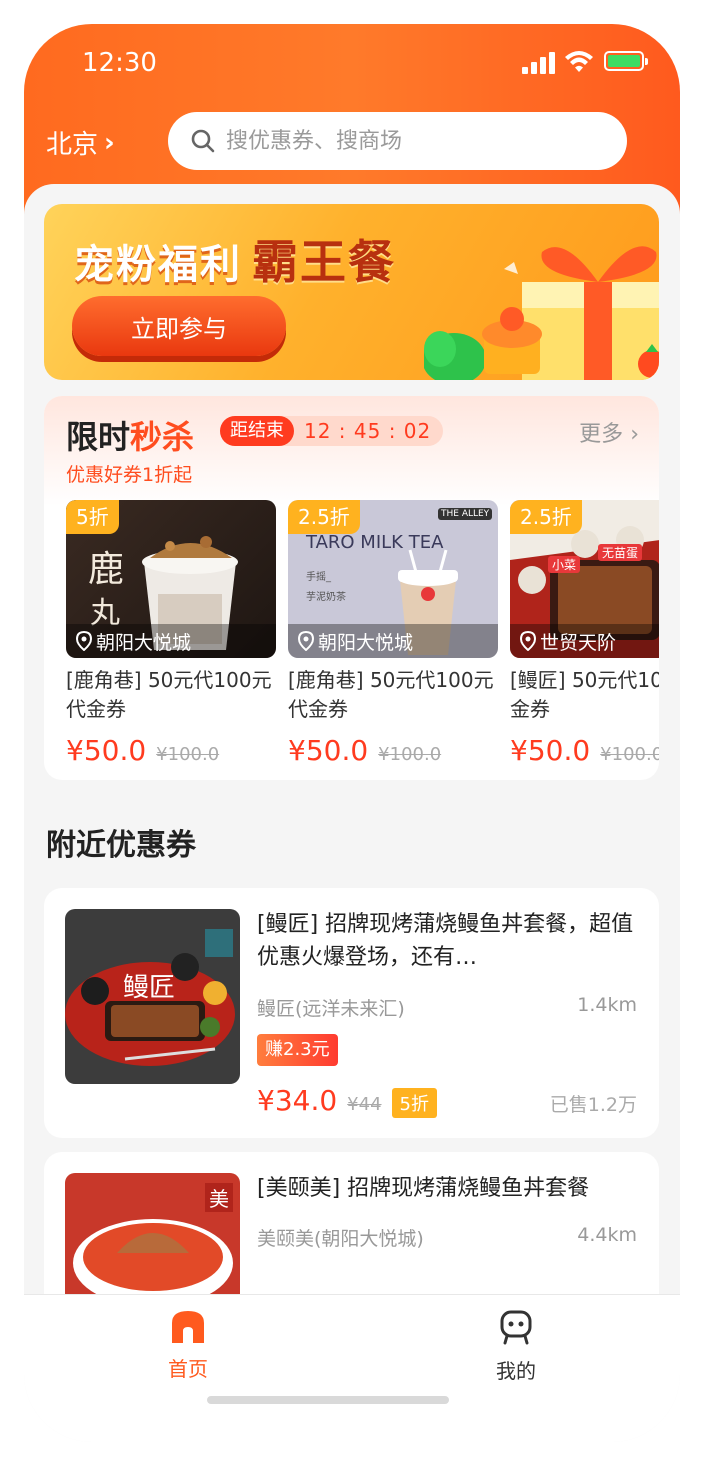 This screenshot has height=1466, width=704. I want to click on search-bar, so click(397, 141).